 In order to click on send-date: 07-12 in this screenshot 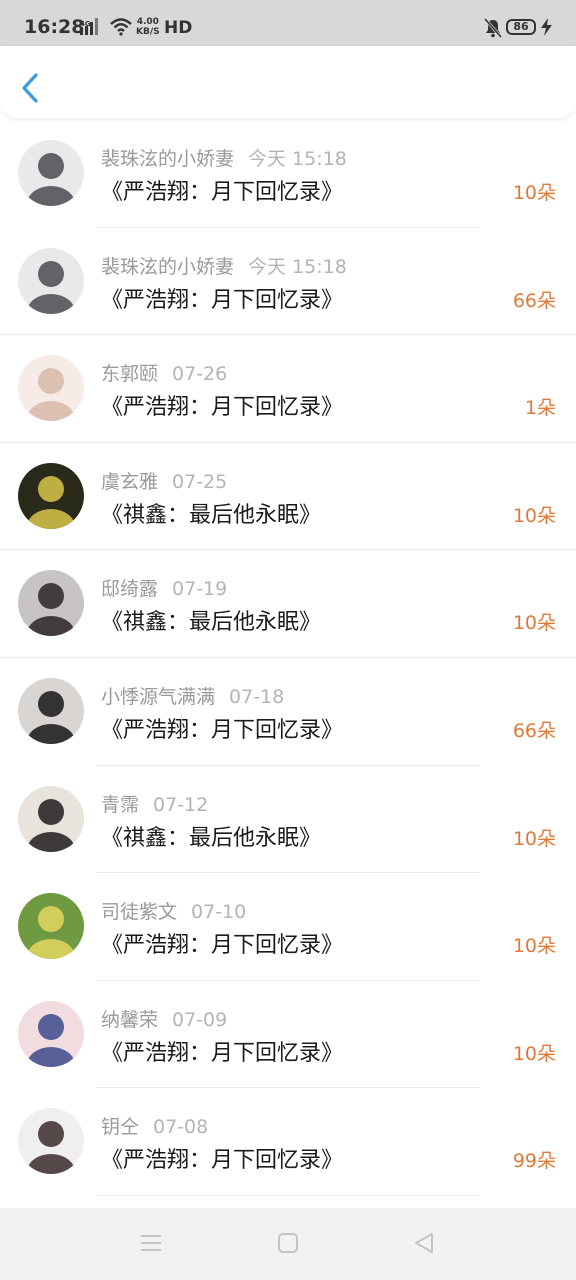, I will do `click(181, 804)`.